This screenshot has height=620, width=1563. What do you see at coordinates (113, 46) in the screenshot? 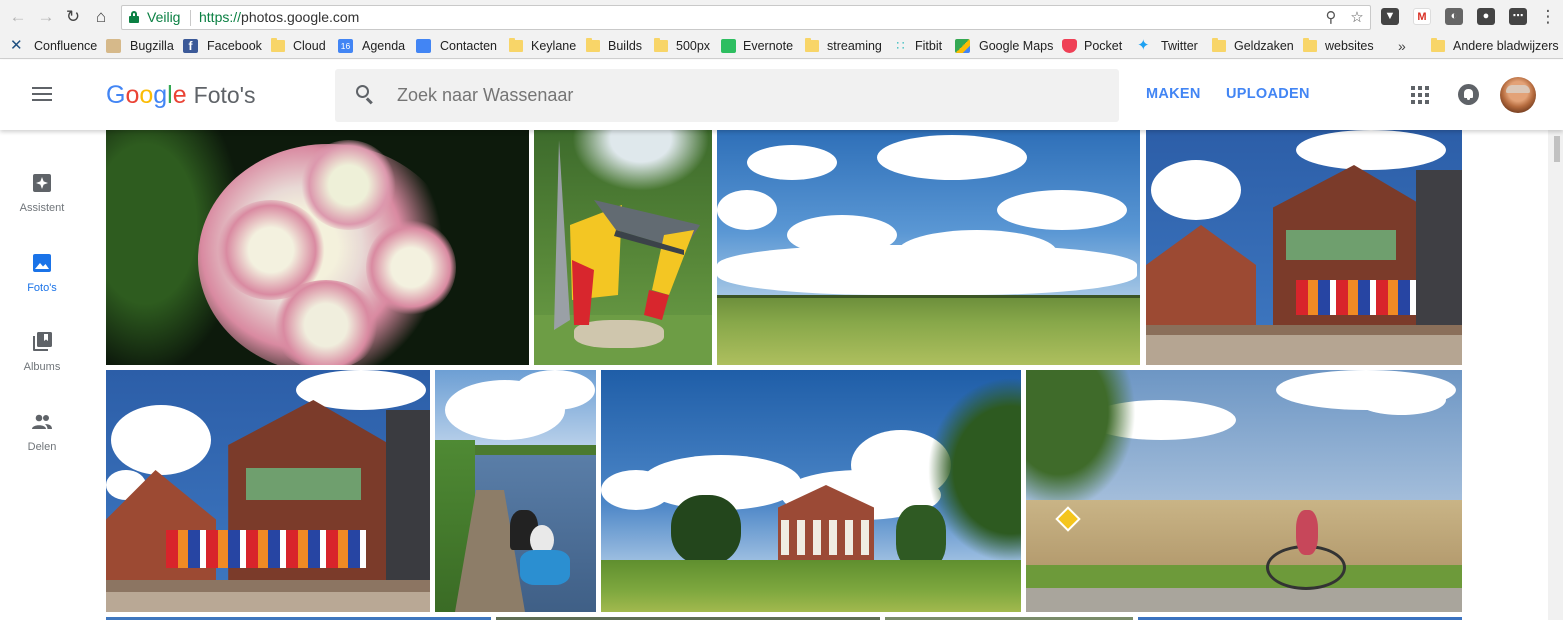
I see `bugzilla-icon` at bounding box center [113, 46].